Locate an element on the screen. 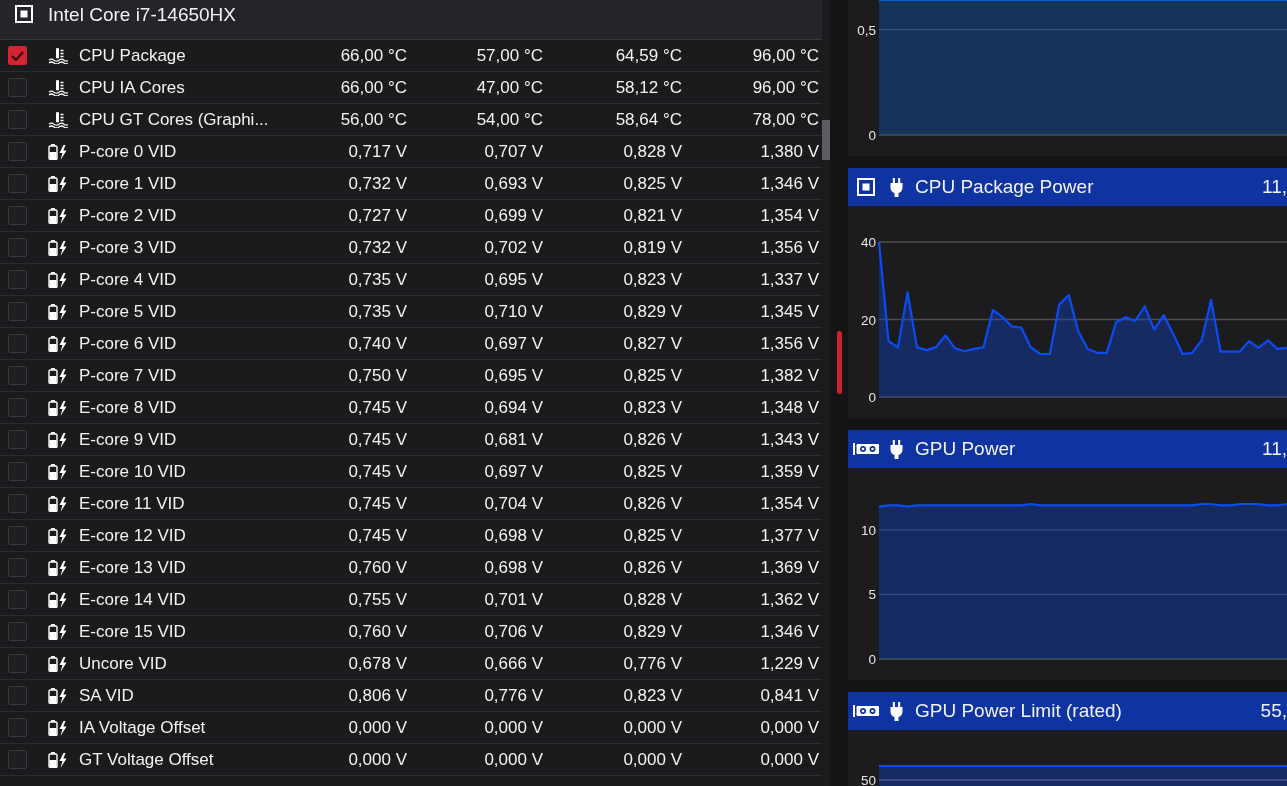 This screenshot has height=786, width=1287. sensor-value: 0,829 V is located at coordinates (652, 311).